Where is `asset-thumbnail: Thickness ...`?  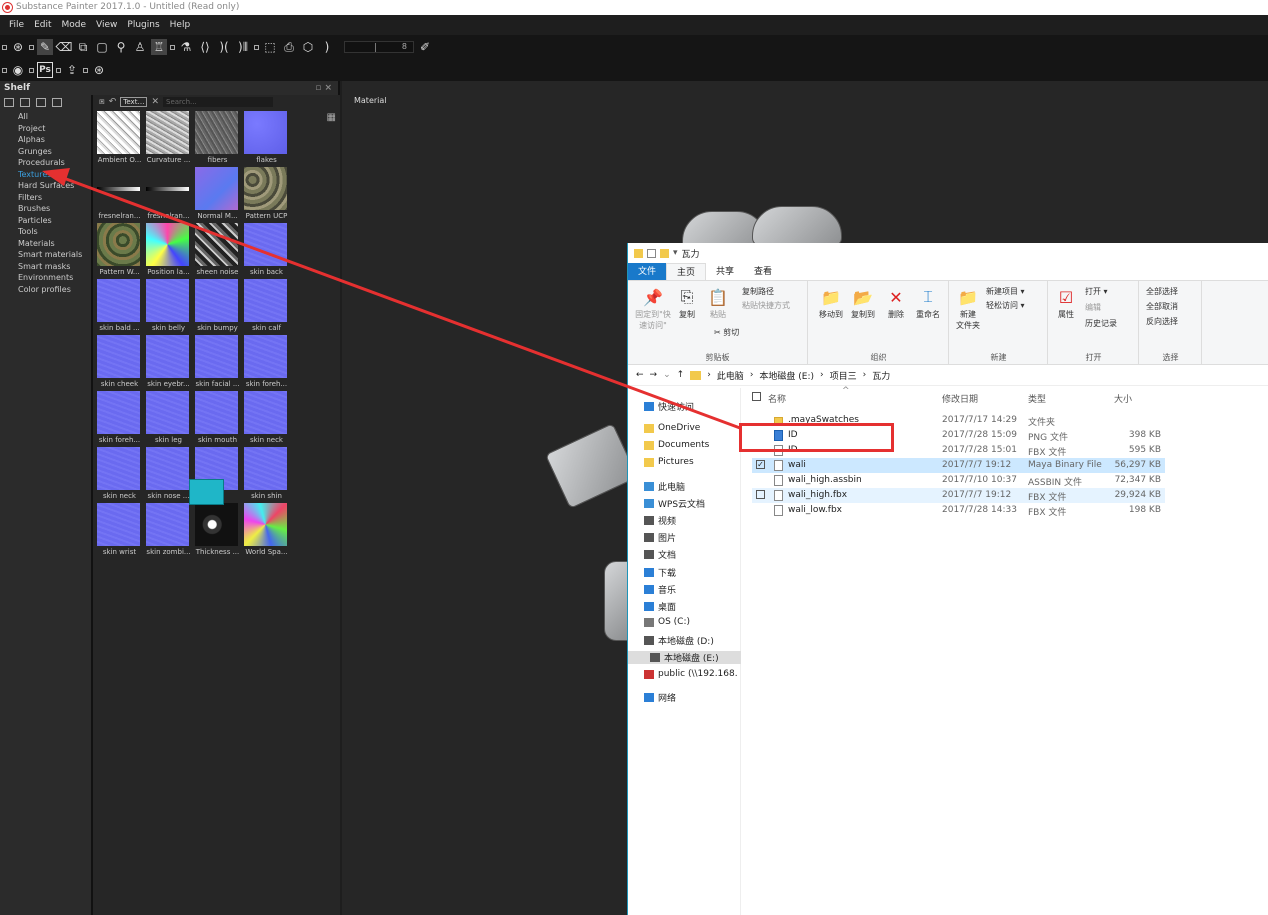 asset-thumbnail: Thickness ... is located at coordinates (217, 531).